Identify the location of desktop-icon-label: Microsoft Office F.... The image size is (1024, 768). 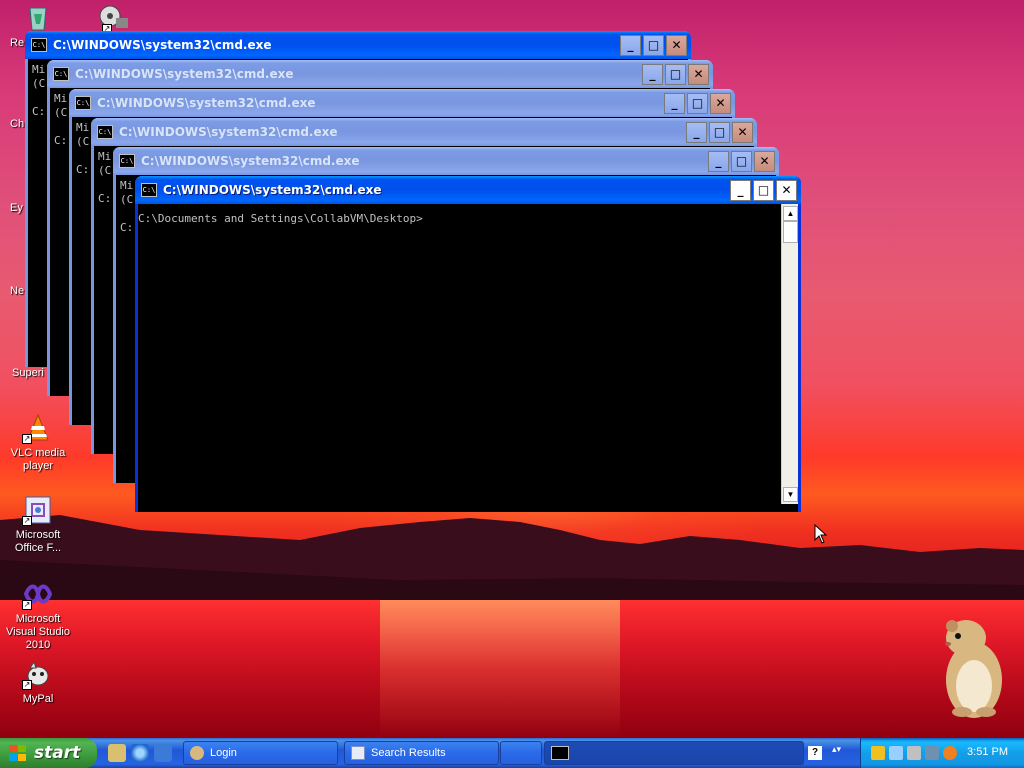
(38, 541).